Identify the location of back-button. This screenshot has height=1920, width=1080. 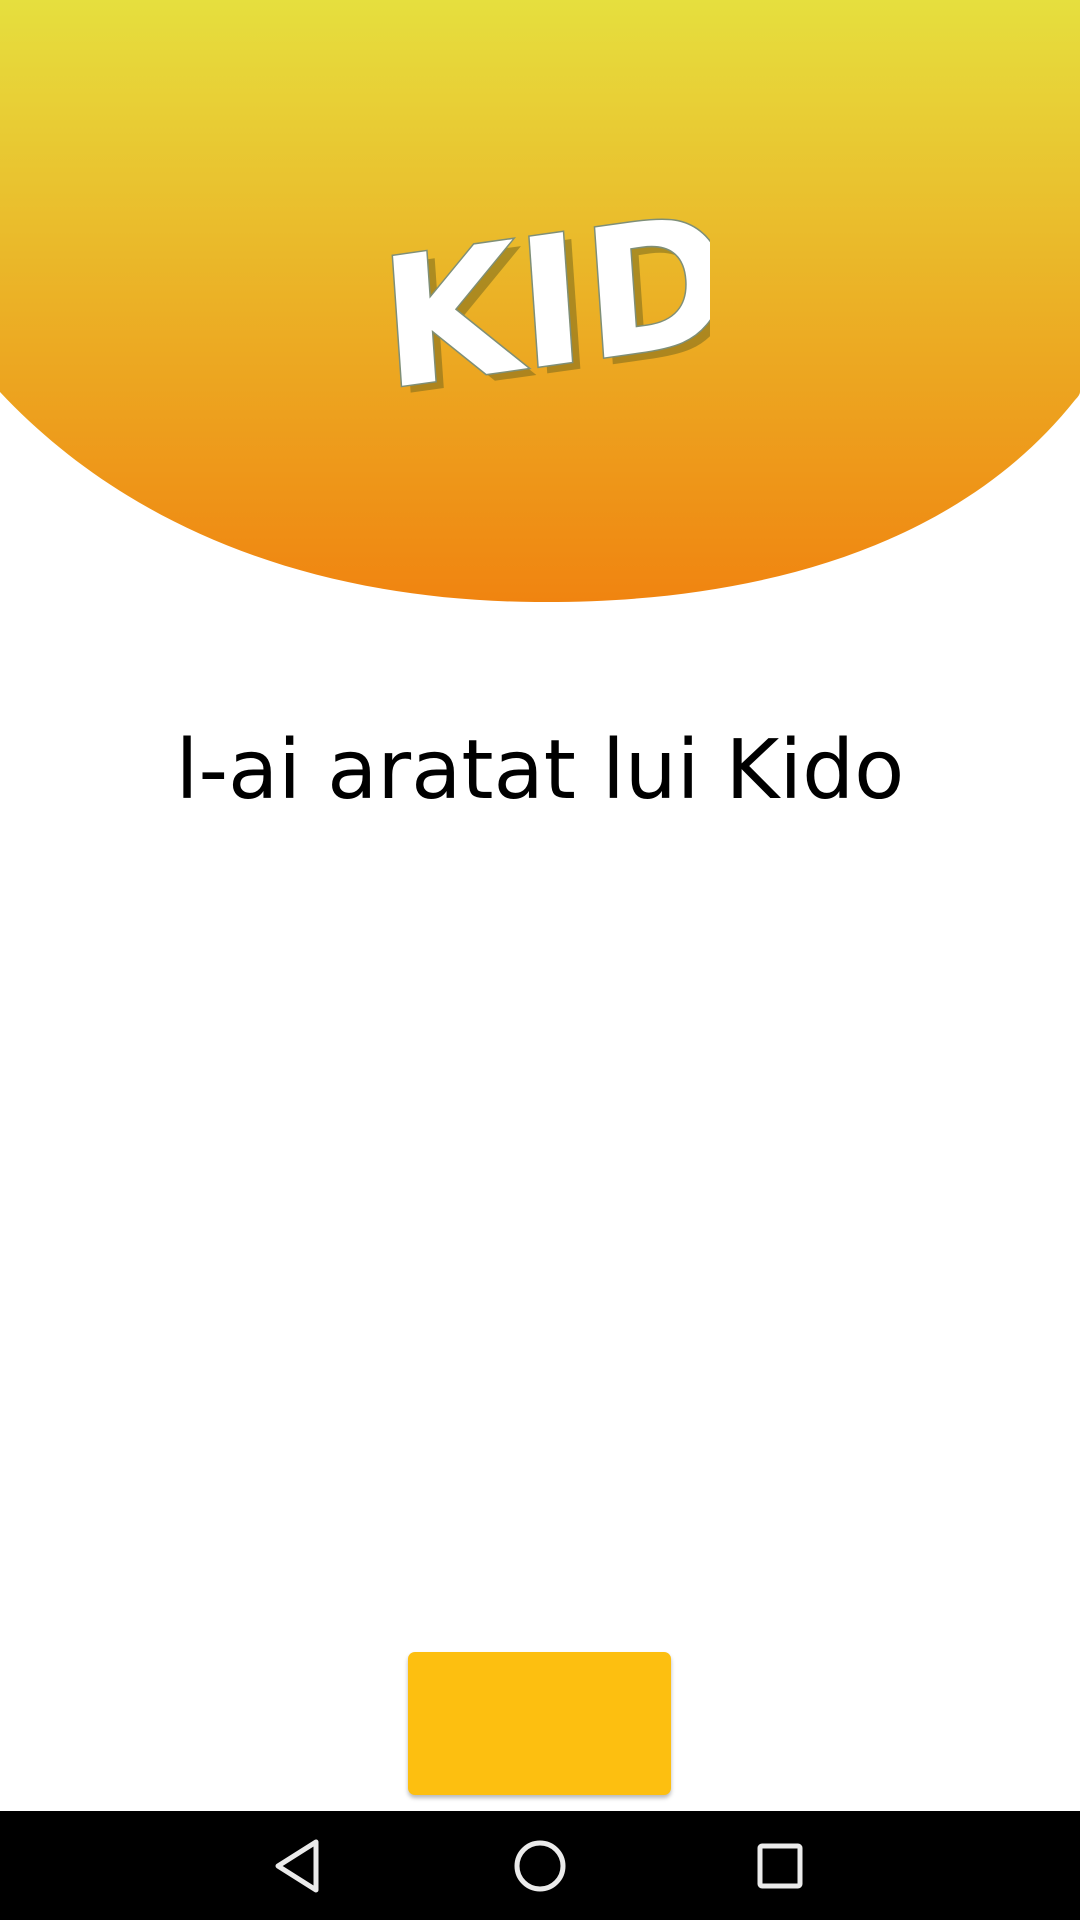
(299, 1865).